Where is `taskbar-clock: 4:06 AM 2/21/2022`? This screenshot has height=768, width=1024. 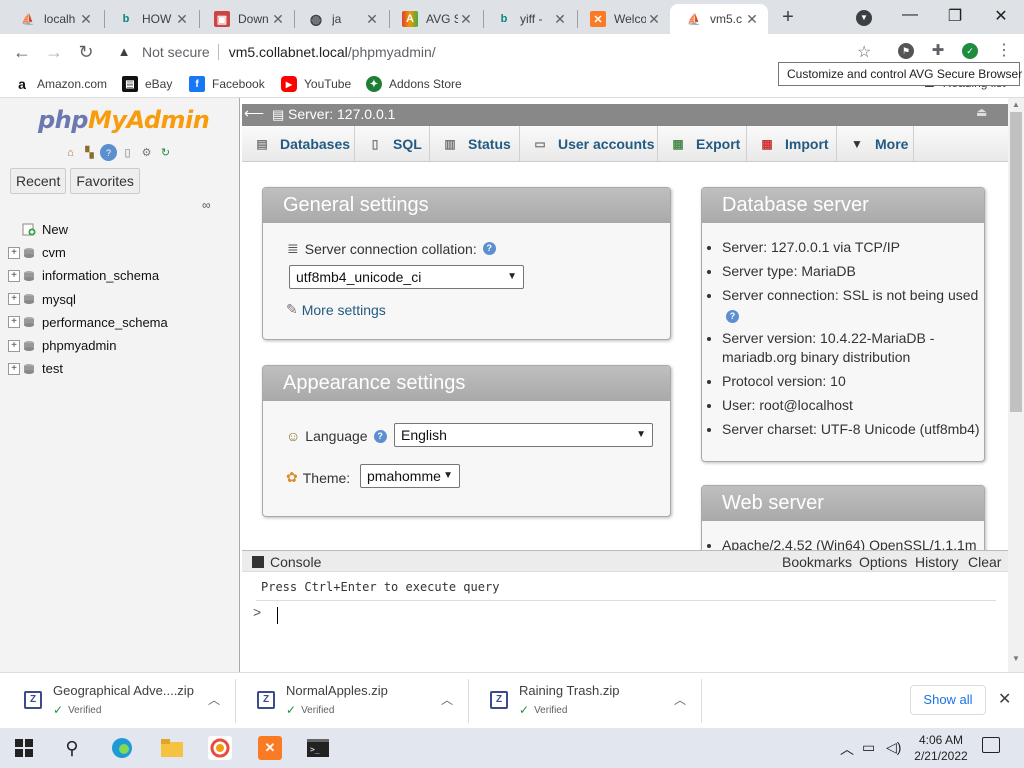 taskbar-clock: 4:06 AM 2/21/2022 is located at coordinates (941, 748).